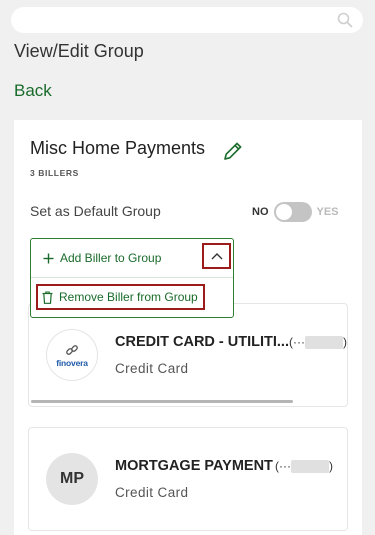  I want to click on default-group-toggle-wrap: NO YES, so click(295, 212).